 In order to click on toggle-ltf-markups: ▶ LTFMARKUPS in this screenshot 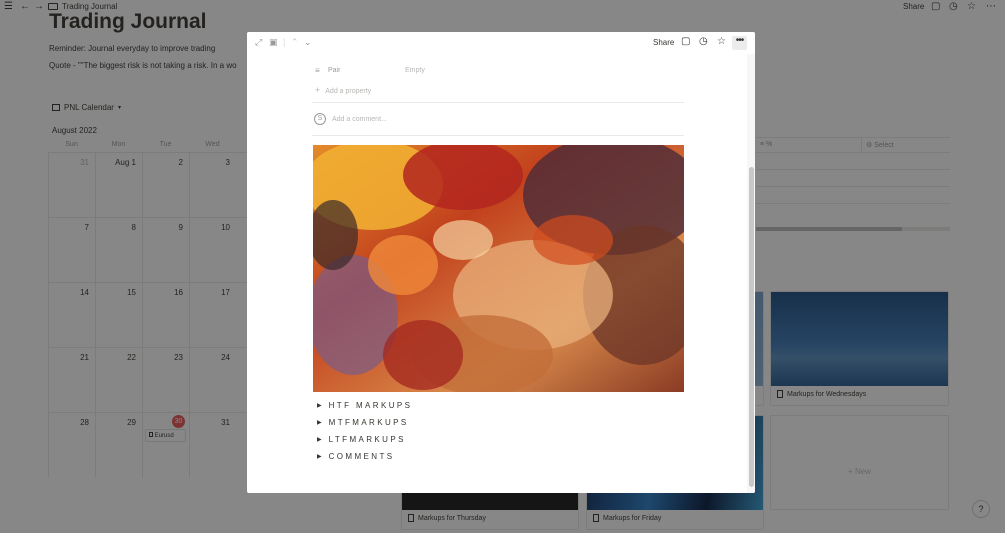, I will do `click(364, 439)`.